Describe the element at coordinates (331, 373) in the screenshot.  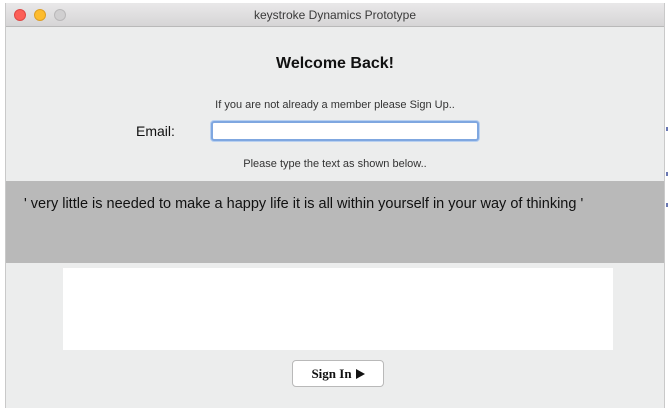
I see `sign-in-label: Sign In` at that location.